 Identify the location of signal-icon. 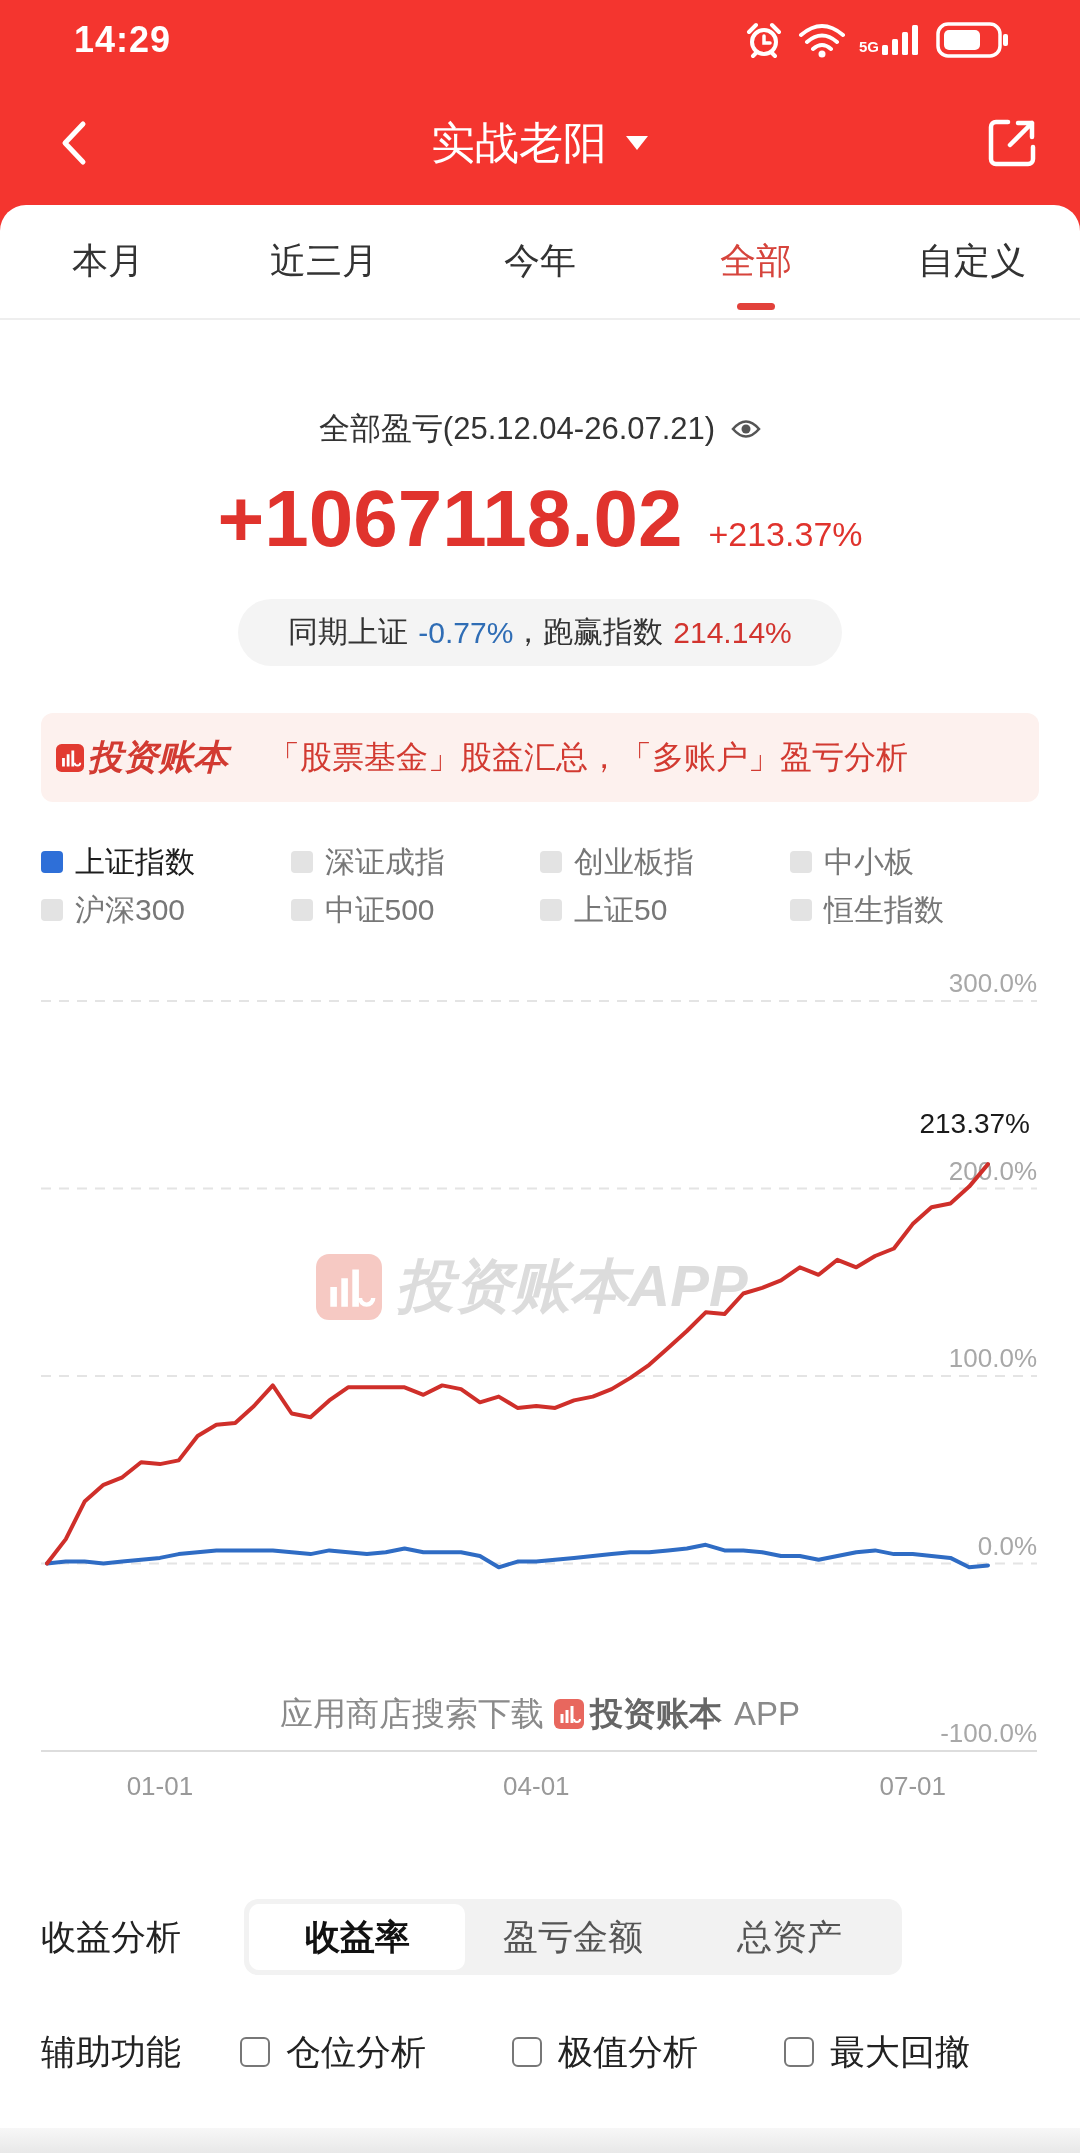
(900, 40).